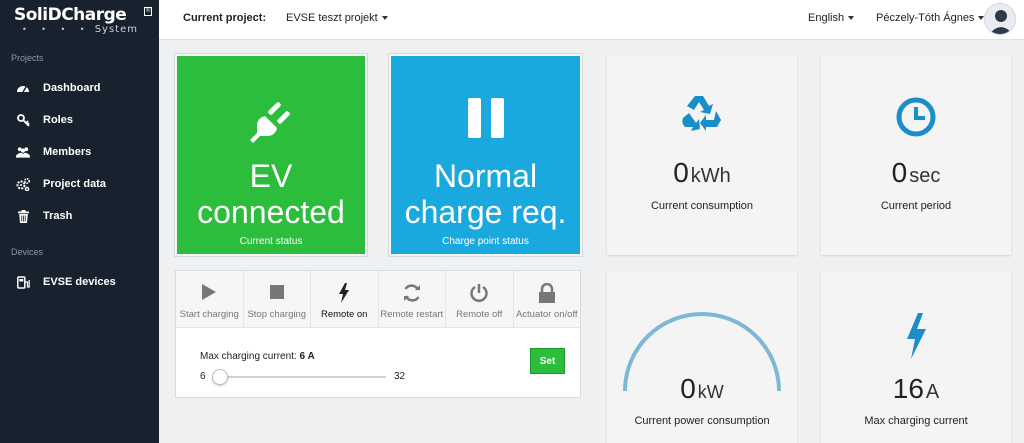 Image resolution: width=1024 pixels, height=443 pixels. I want to click on recycle-icon, so click(702, 116).